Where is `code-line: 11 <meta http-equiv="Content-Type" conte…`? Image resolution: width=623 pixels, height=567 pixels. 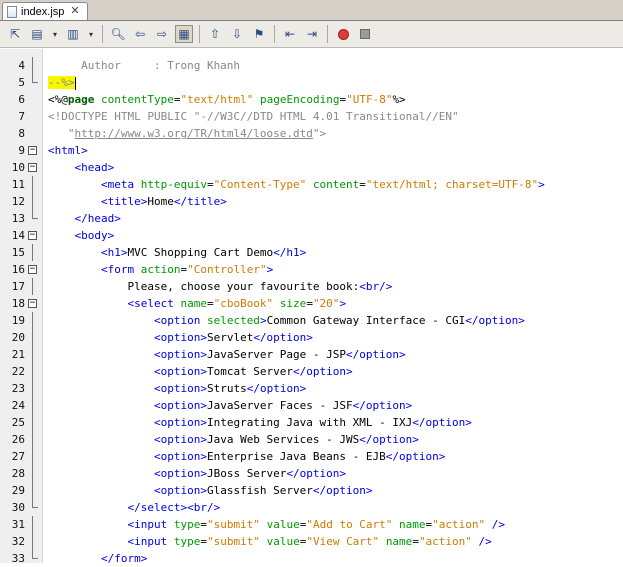
code-line: 11 <meta http-equiv="Content-Type" conte… is located at coordinates (311, 184).